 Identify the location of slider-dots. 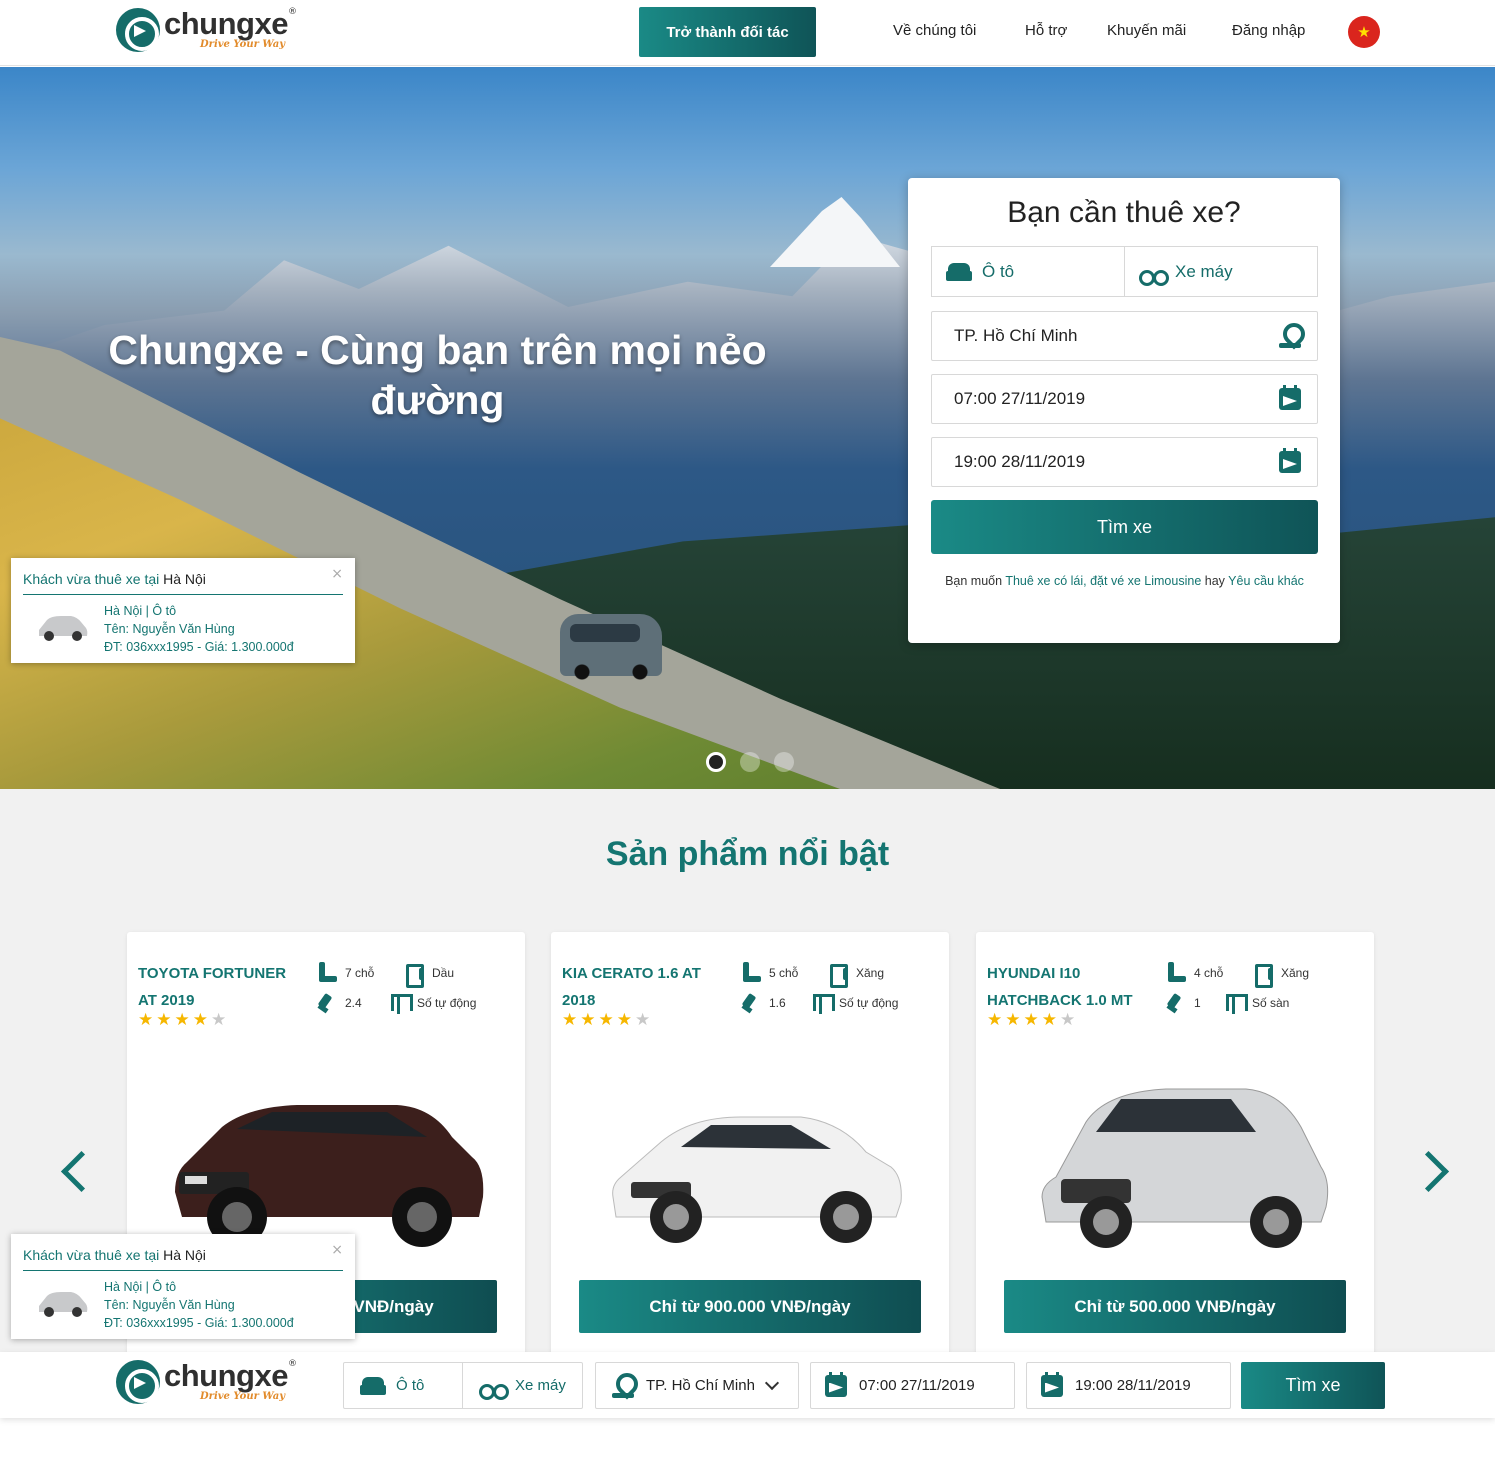
(750, 762).